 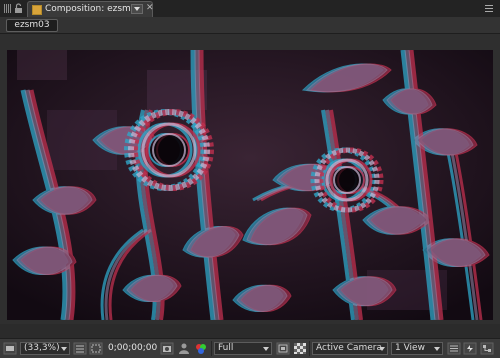 I want to click on camera-view-dropdown: Active Camera, so click(x=350, y=348).